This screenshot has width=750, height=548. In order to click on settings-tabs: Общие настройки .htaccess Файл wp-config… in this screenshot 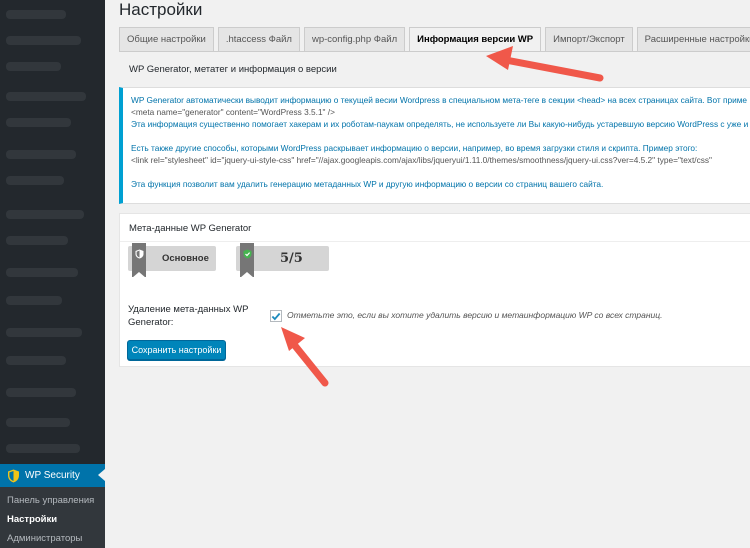, I will do `click(434, 39)`.